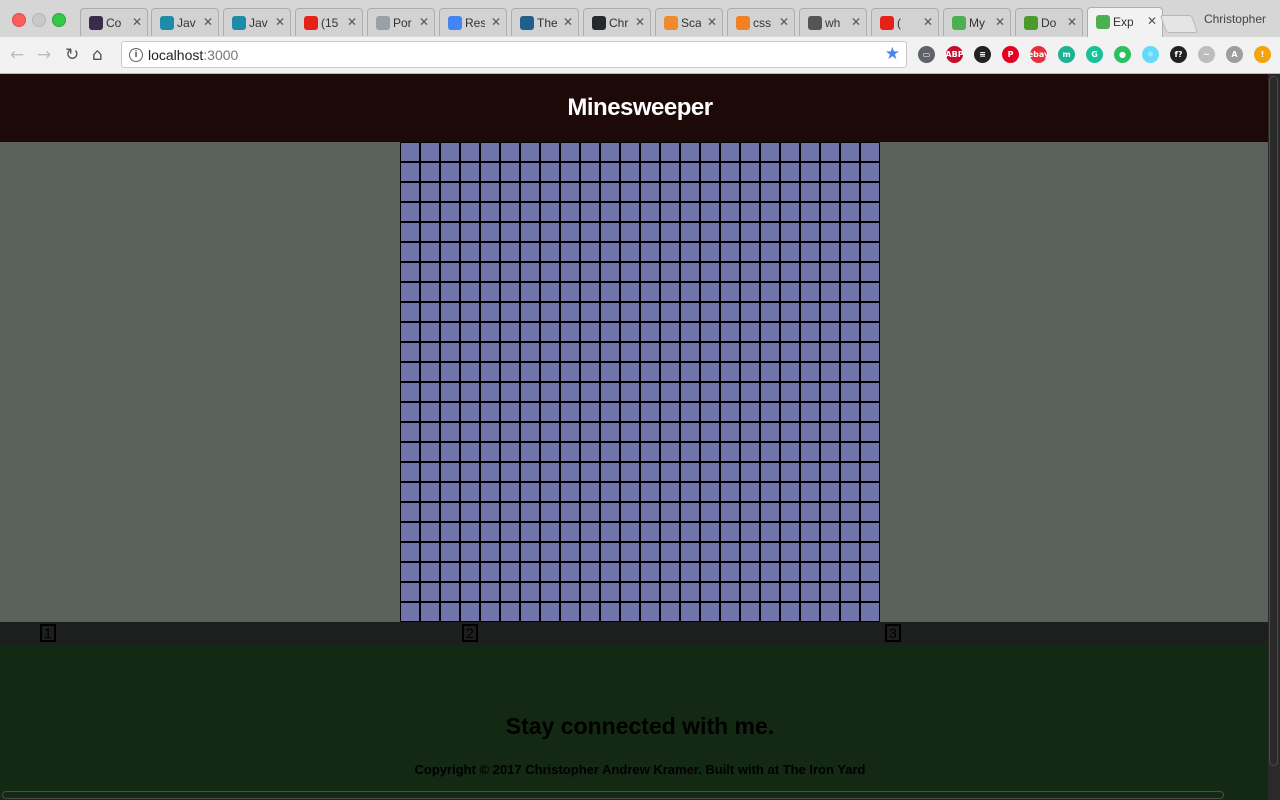 This screenshot has height=800, width=1280. I want to click on vertical-scrollbar, so click(1274, 437).